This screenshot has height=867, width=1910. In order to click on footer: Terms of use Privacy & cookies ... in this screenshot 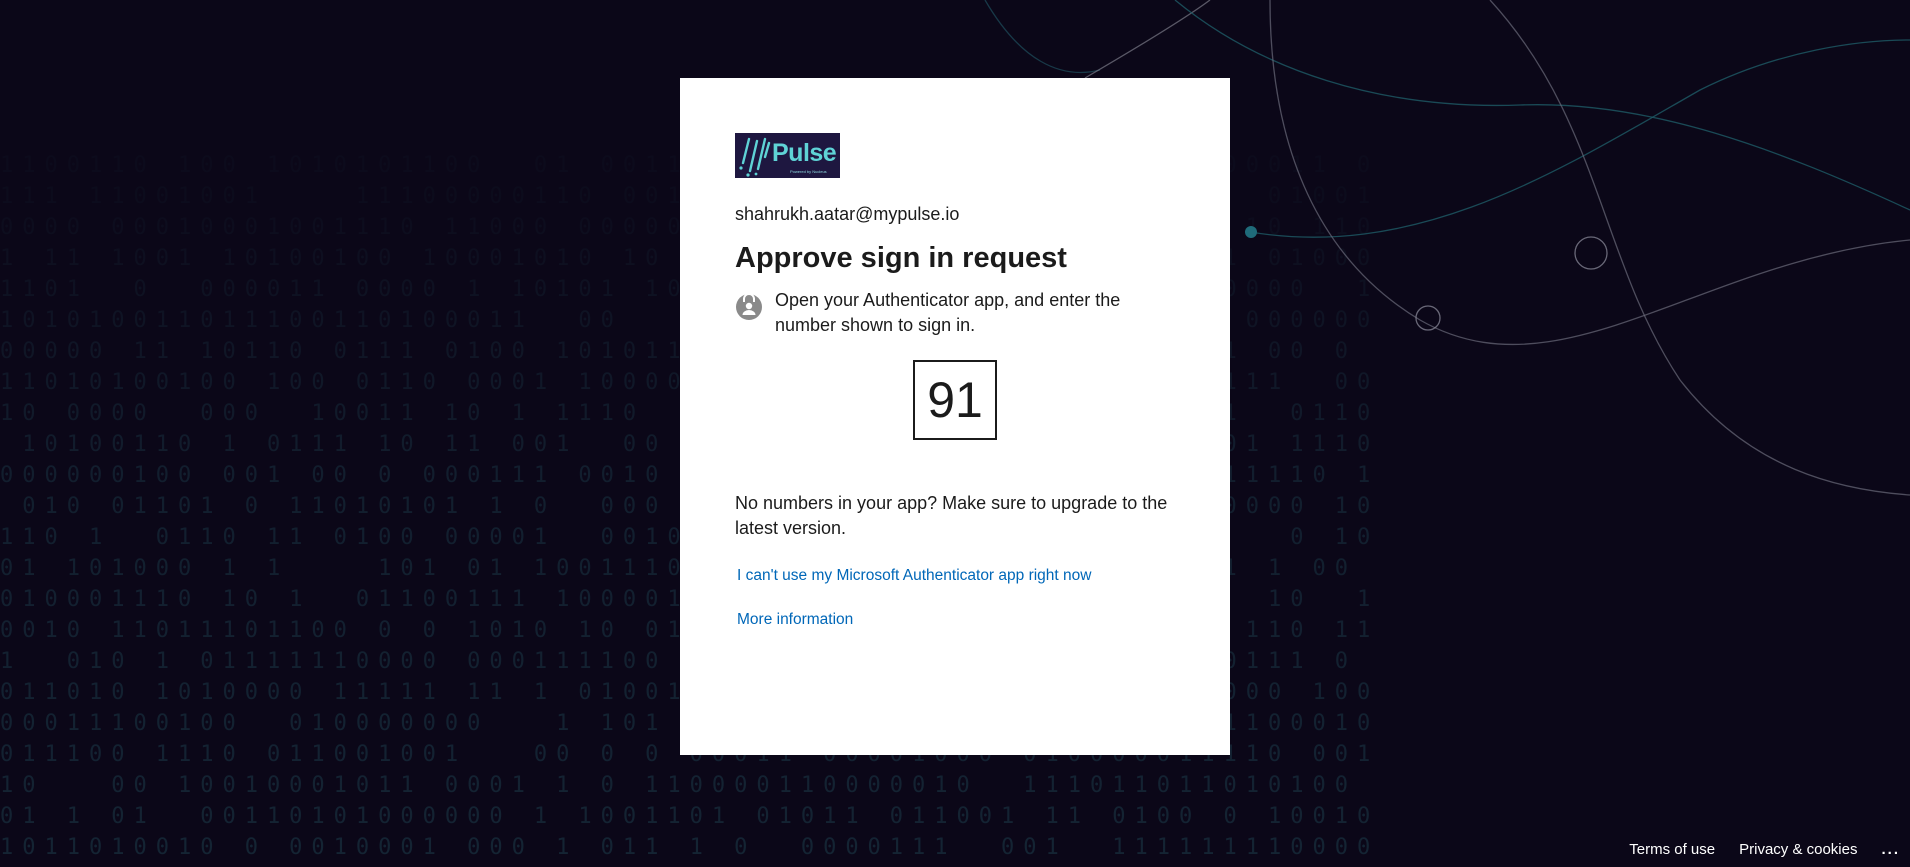, I will do `click(1769, 849)`.